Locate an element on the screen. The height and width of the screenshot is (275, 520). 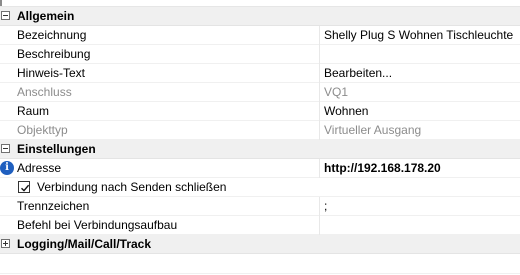
category-label: Logging/Mail/Call/Track is located at coordinates (84, 244).